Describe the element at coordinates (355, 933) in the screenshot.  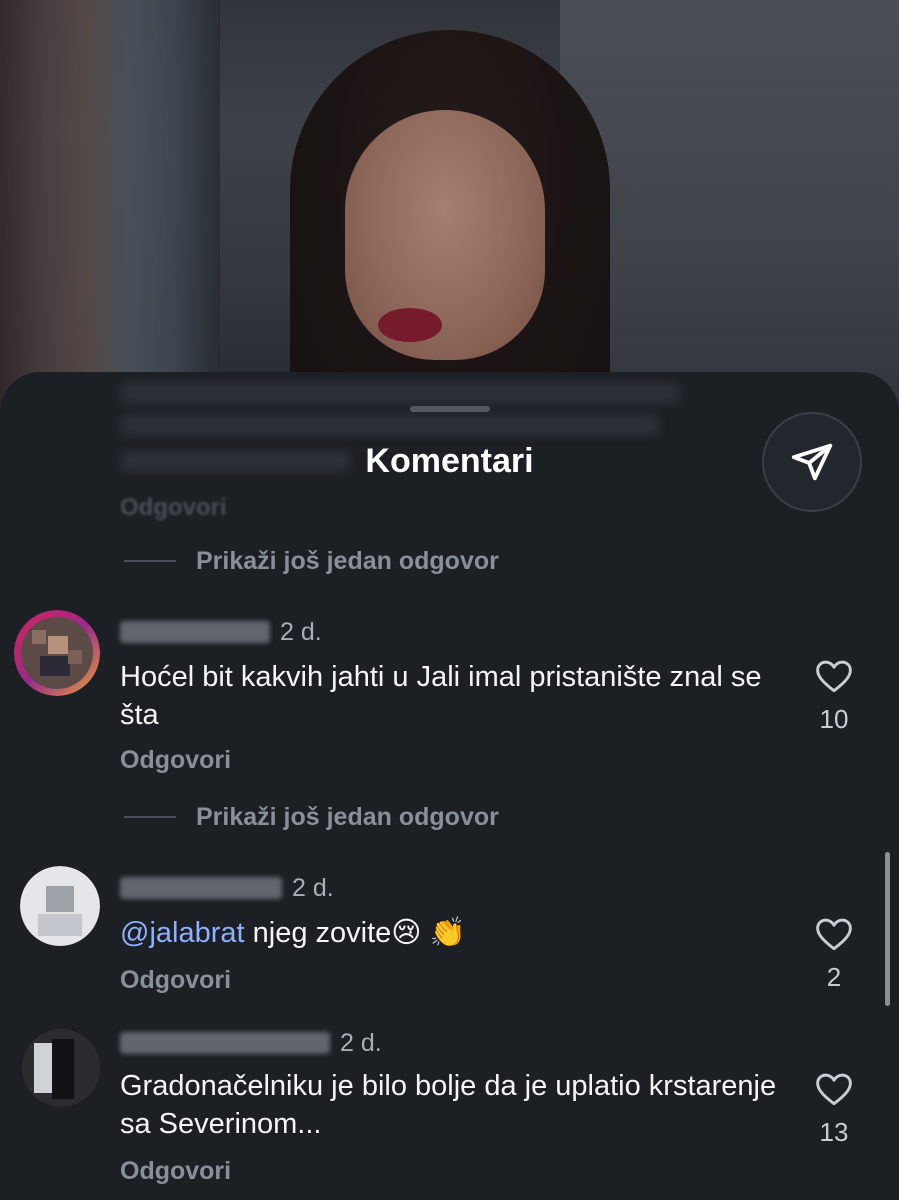
I see `comment-text-rest: njeg zovite😢 👏` at that location.